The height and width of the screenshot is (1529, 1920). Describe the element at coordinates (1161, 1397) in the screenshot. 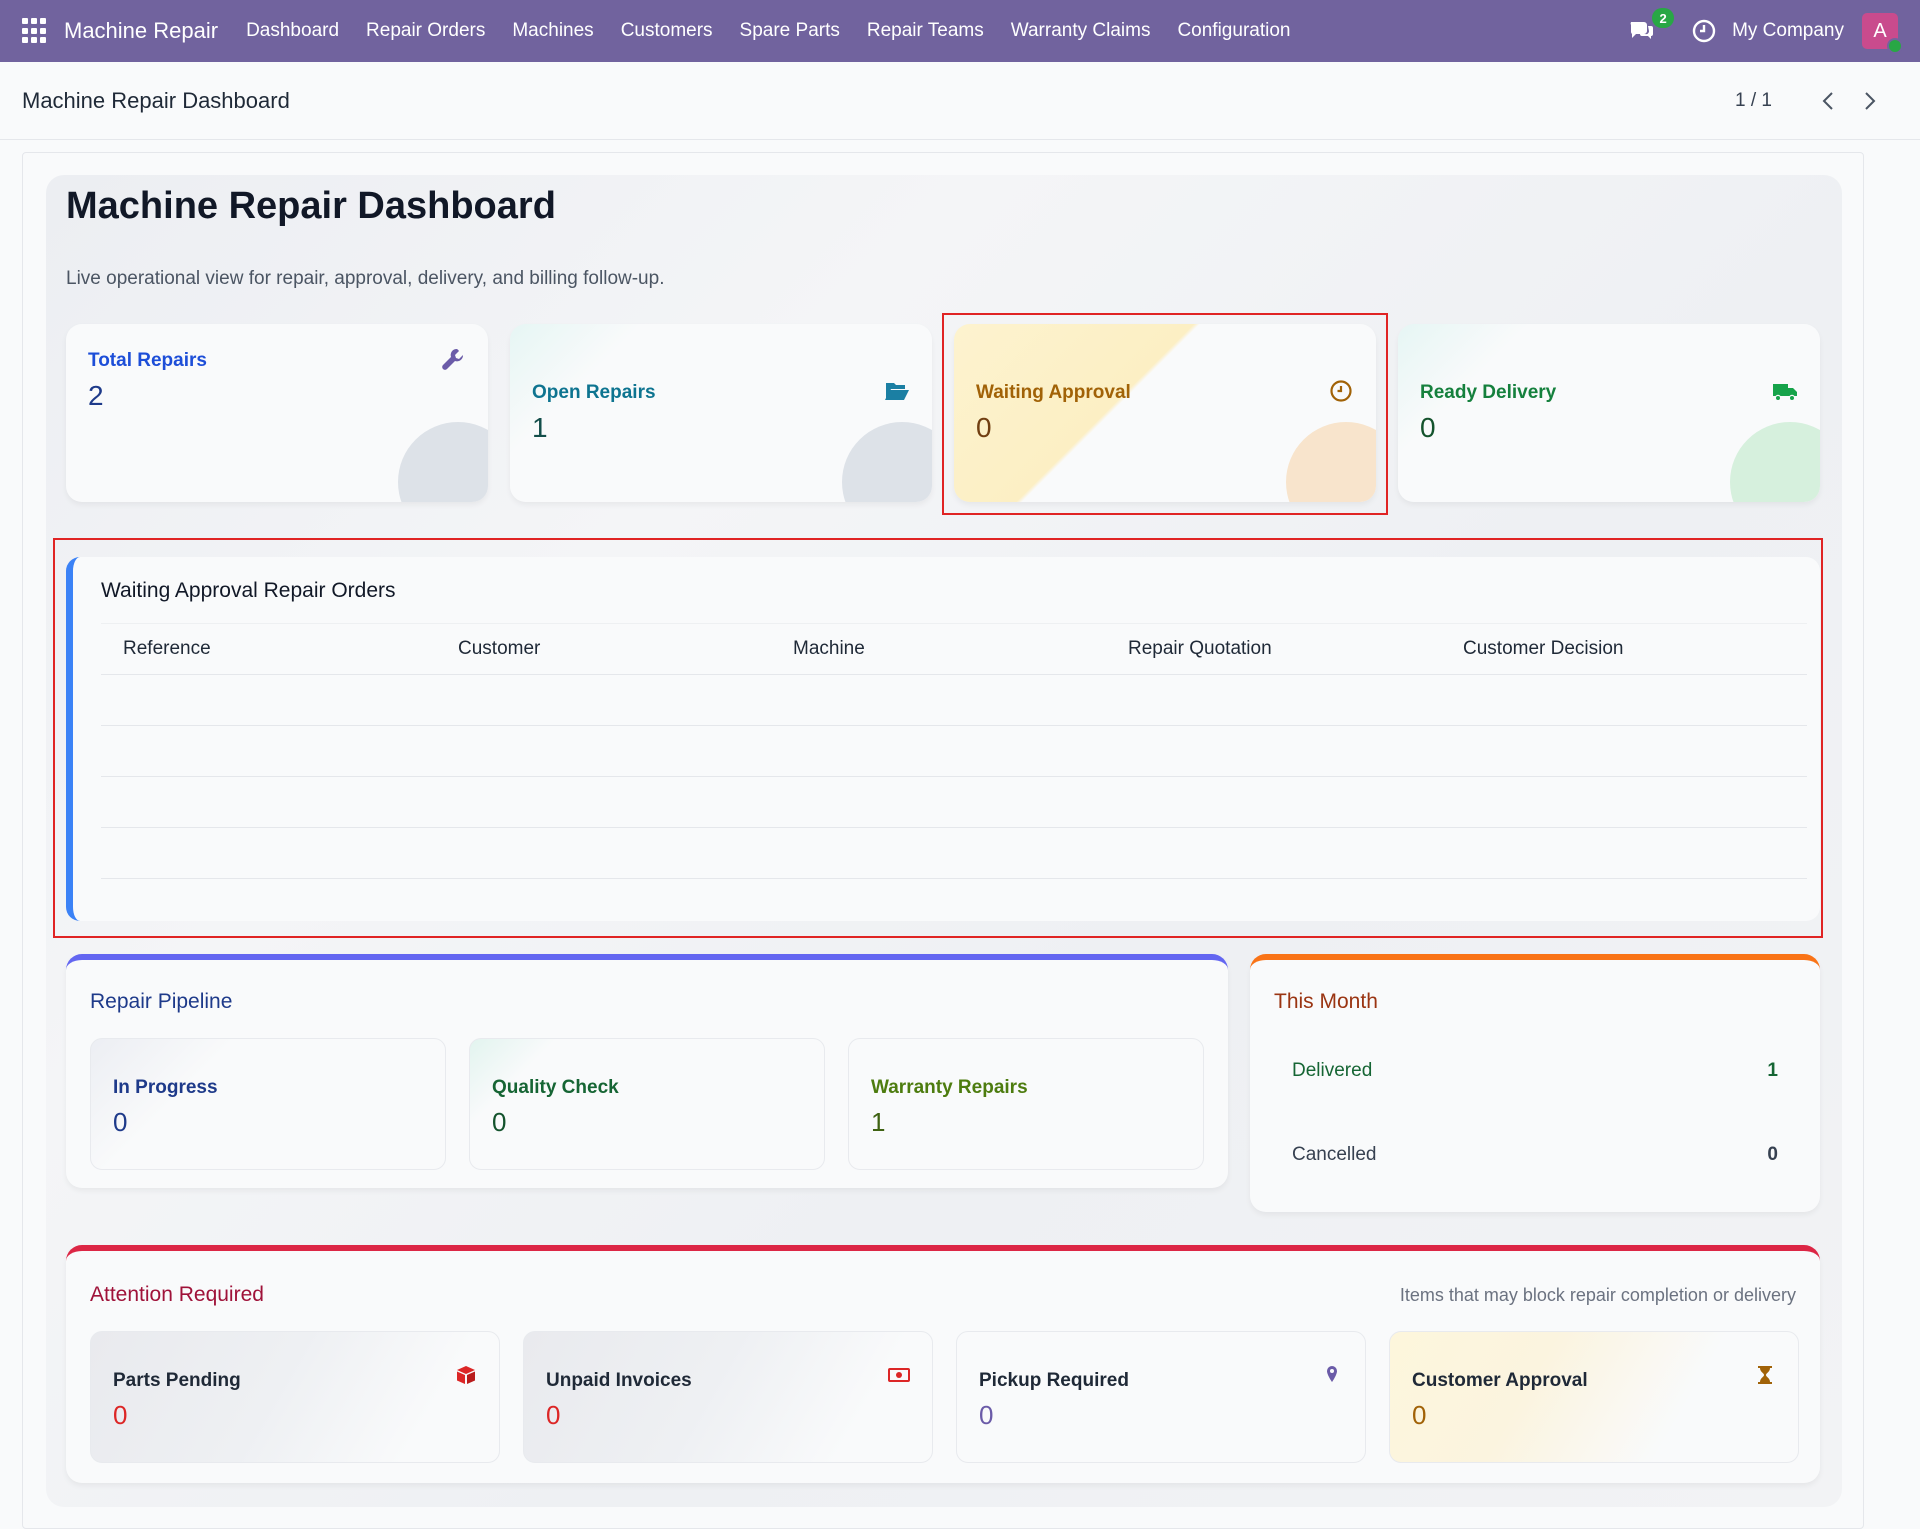

I see `attention-pickup-required: Pickup Required 0` at that location.